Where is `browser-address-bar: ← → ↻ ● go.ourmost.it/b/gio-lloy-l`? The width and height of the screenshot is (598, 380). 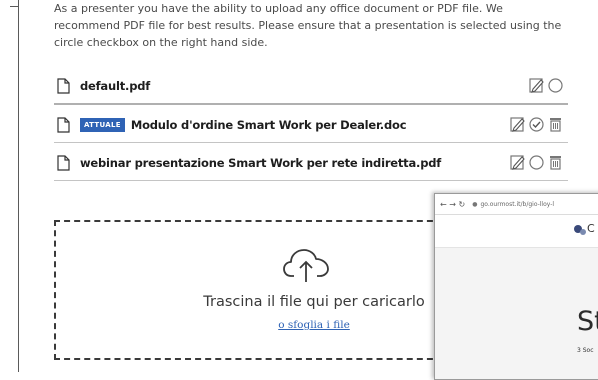 browser-address-bar: ← → ↻ ● go.ourmost.it/b/gio-lloy-l is located at coordinates (516, 204).